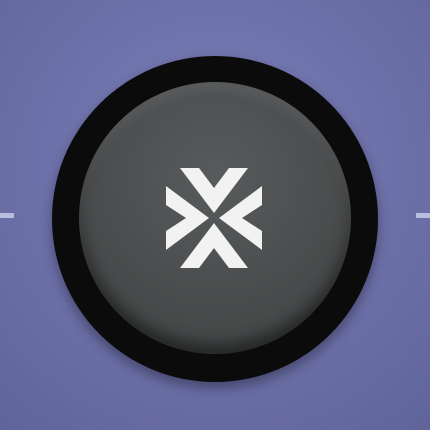 This screenshot has width=430, height=430. Describe the element at coordinates (7, 215) in the screenshot. I see `slider-tick-left` at that location.